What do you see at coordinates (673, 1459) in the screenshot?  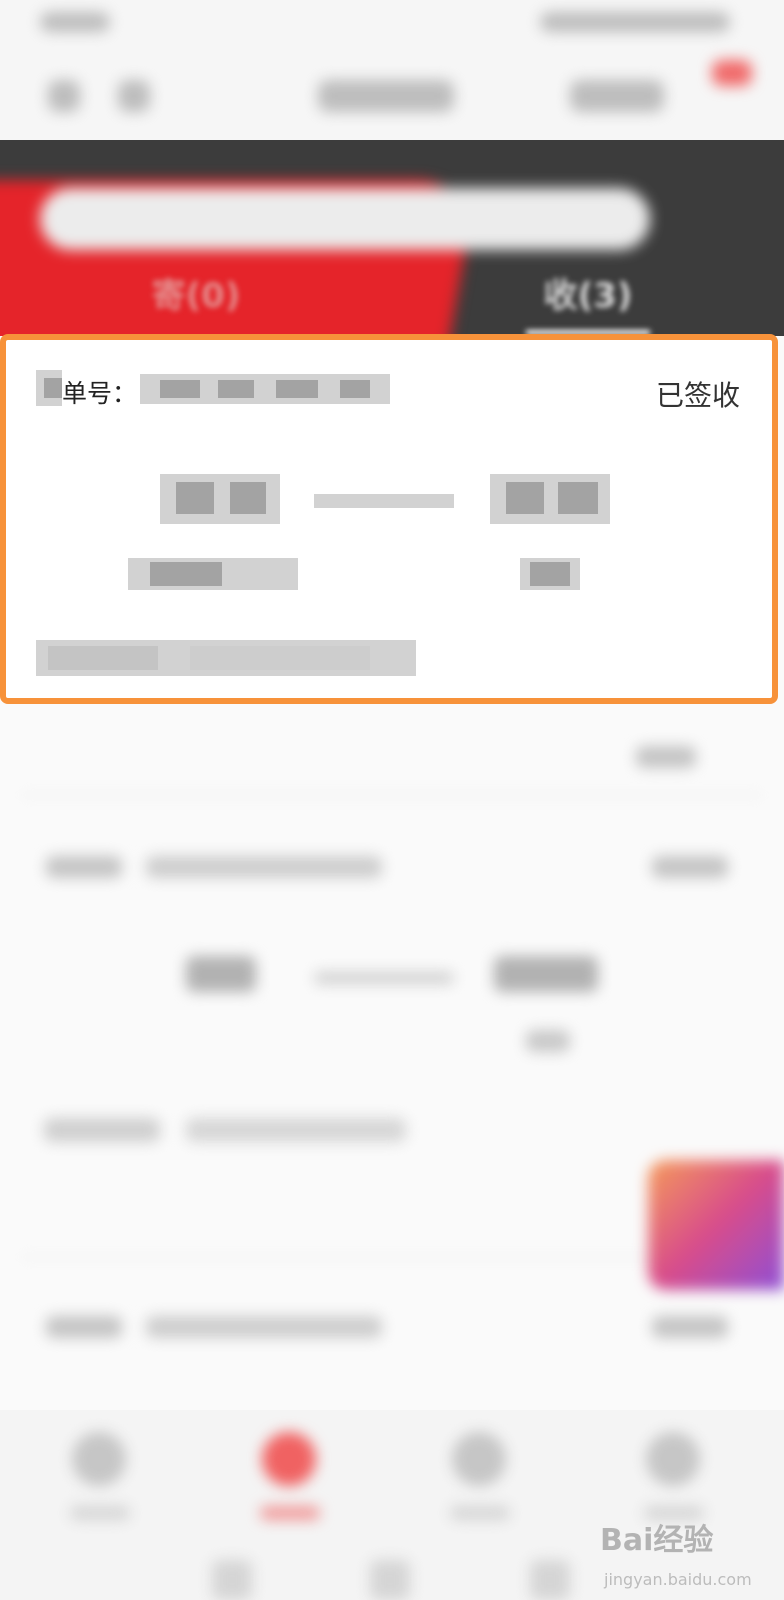 I see `nav-profile-icon` at bounding box center [673, 1459].